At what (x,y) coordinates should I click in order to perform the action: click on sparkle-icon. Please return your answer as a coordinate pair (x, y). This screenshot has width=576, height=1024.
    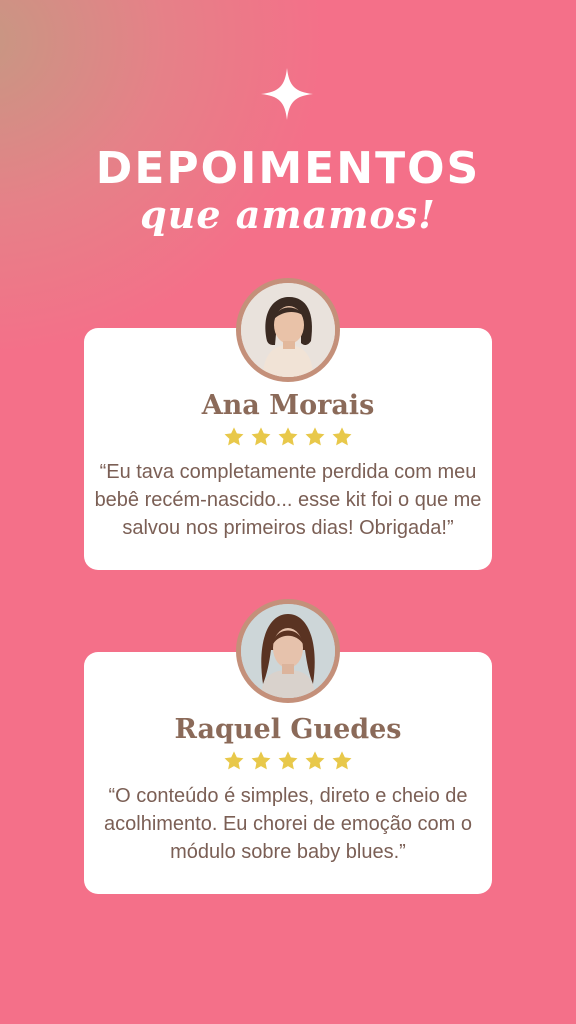
    Looking at the image, I should click on (287, 94).